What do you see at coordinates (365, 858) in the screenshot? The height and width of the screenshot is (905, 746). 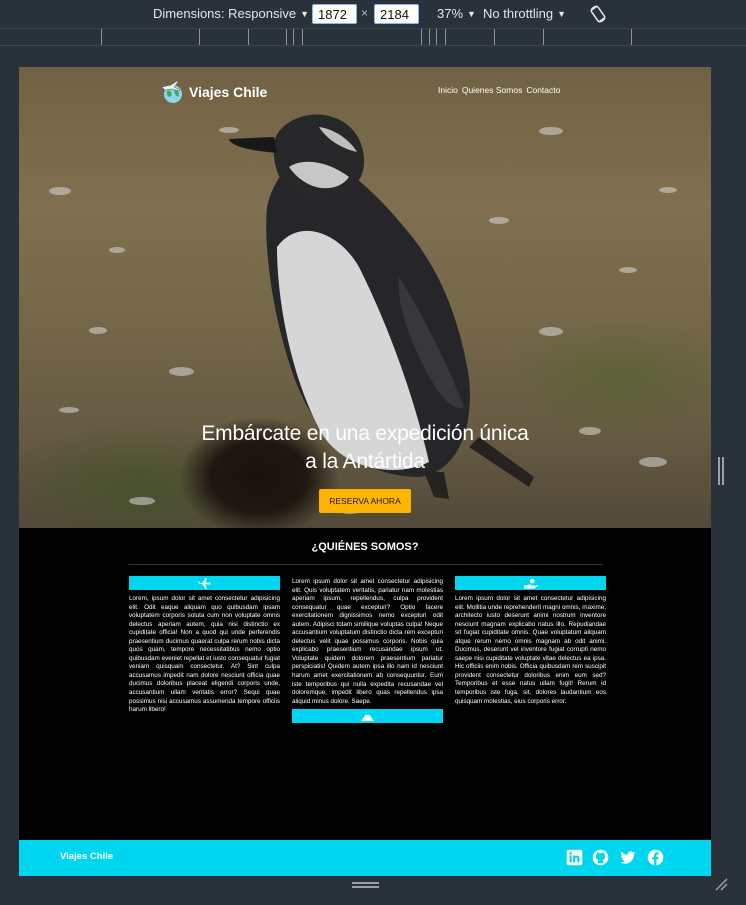 I see `site-footer: Viajes Chile` at bounding box center [365, 858].